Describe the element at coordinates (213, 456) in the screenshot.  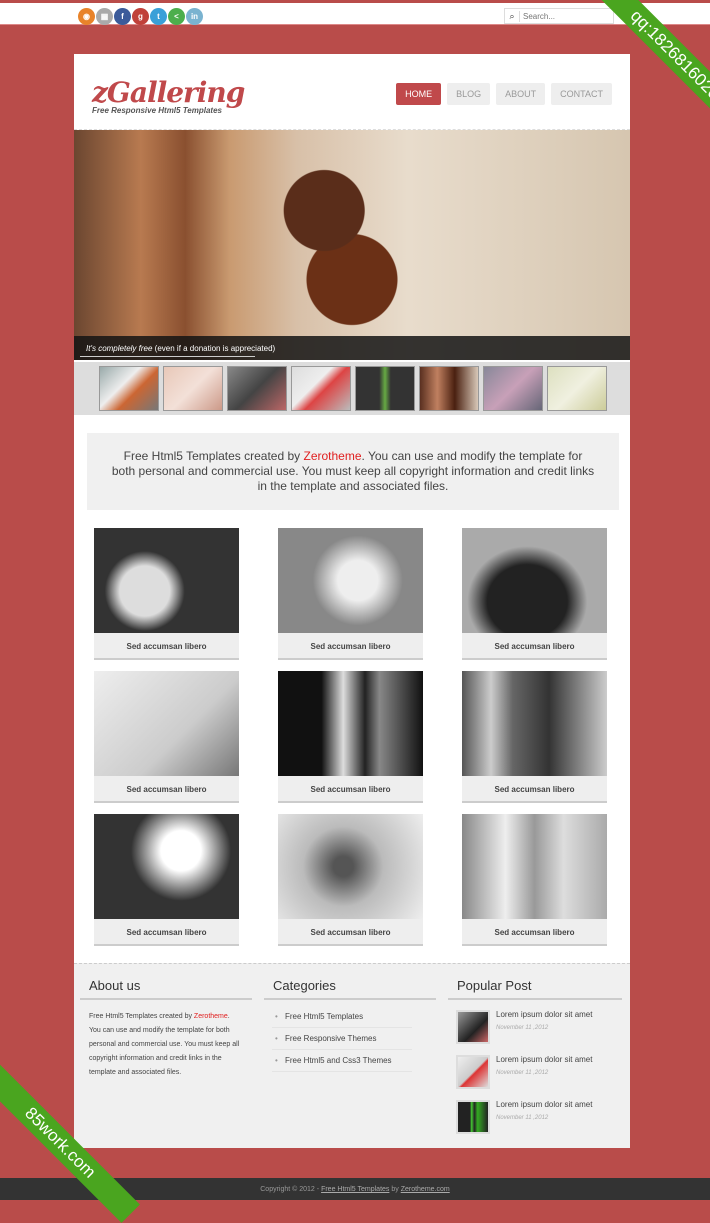
I see `intro-text: Free Html5 Templates created by` at that location.